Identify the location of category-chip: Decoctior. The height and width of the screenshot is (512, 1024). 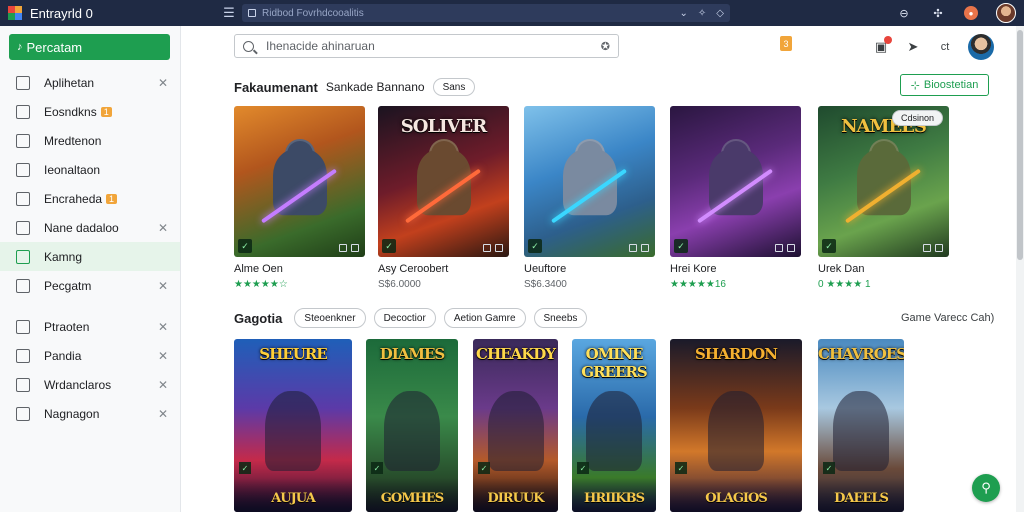
(404, 318).